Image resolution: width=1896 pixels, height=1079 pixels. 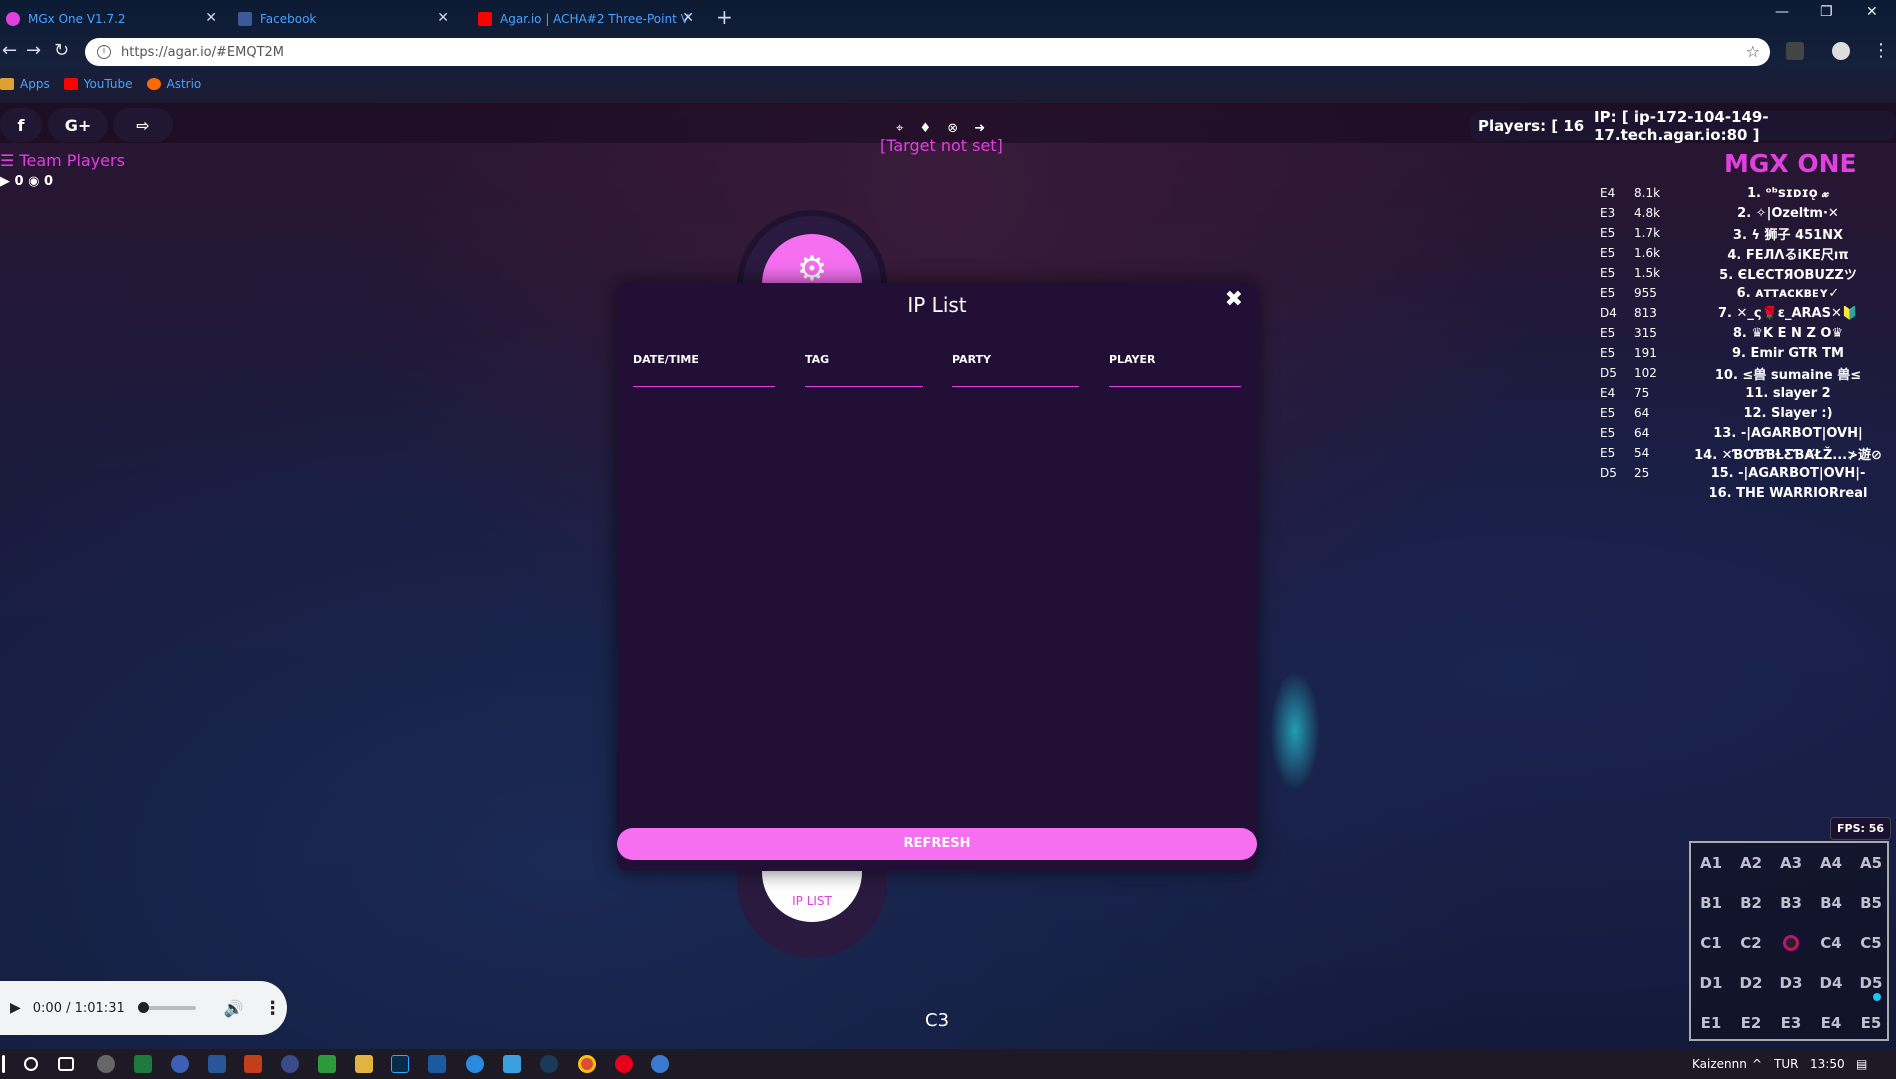 I want to click on minimap-cell: E4, so click(x=1831, y=1023).